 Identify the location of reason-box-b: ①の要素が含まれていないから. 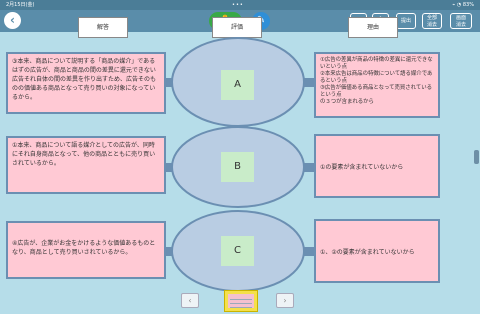
(377, 166).